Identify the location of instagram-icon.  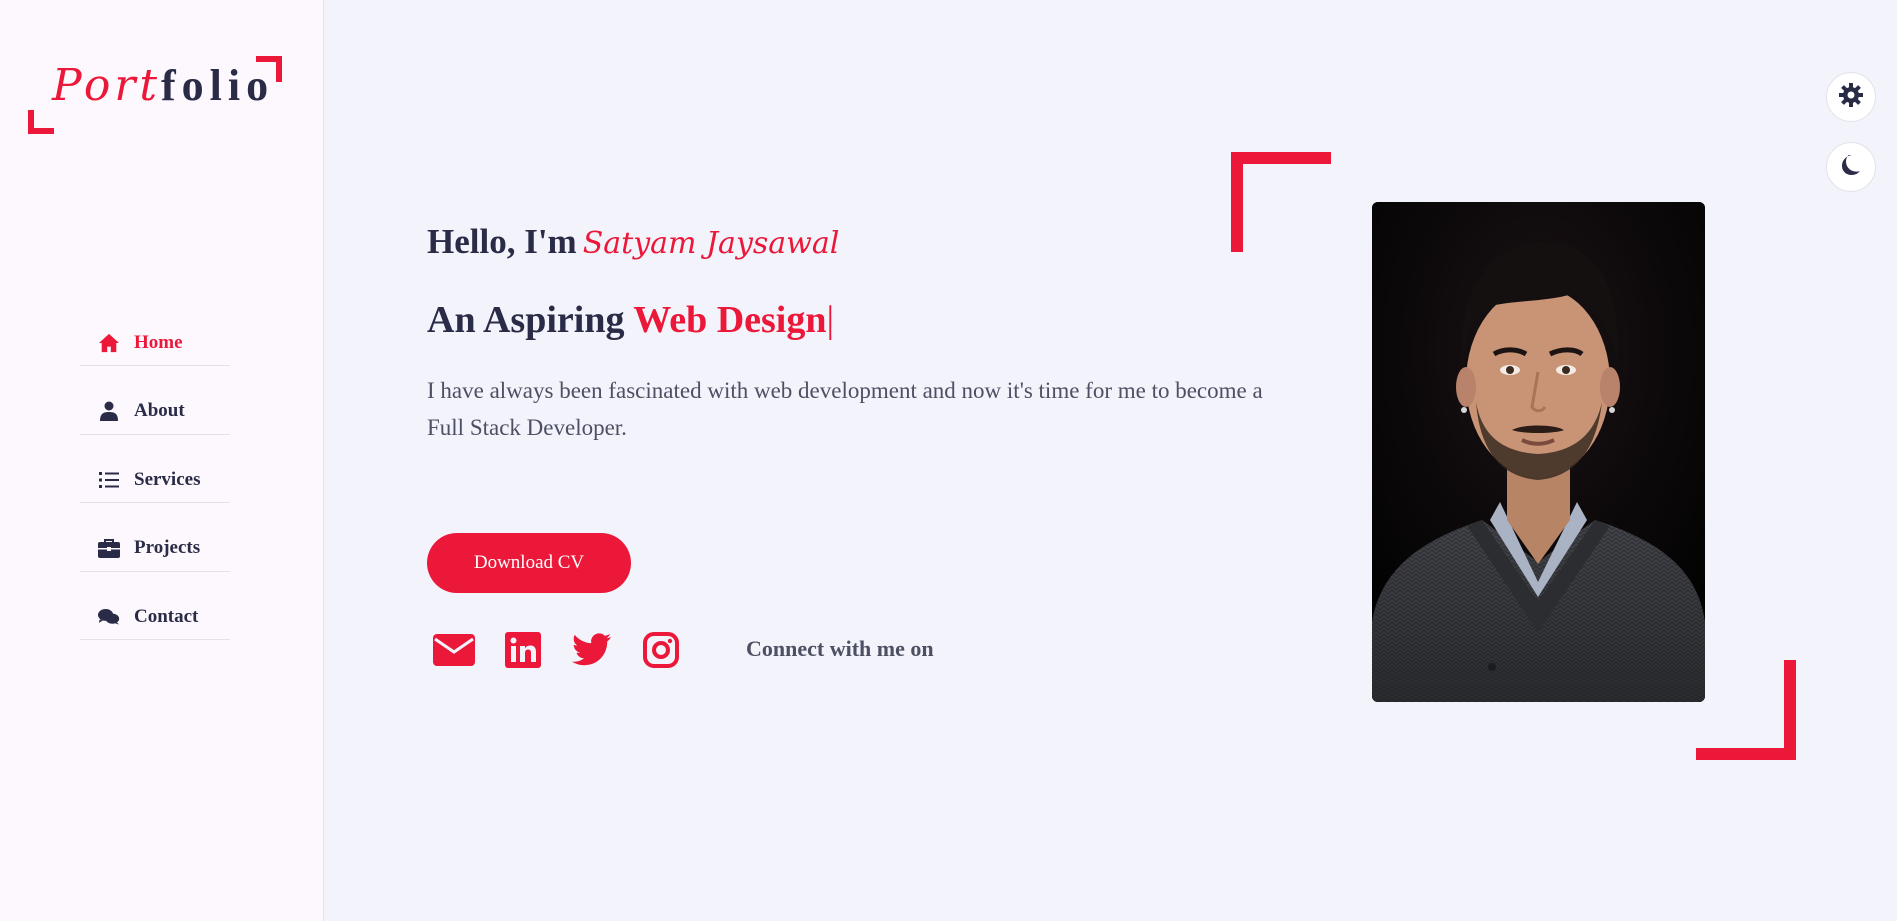
(661, 650).